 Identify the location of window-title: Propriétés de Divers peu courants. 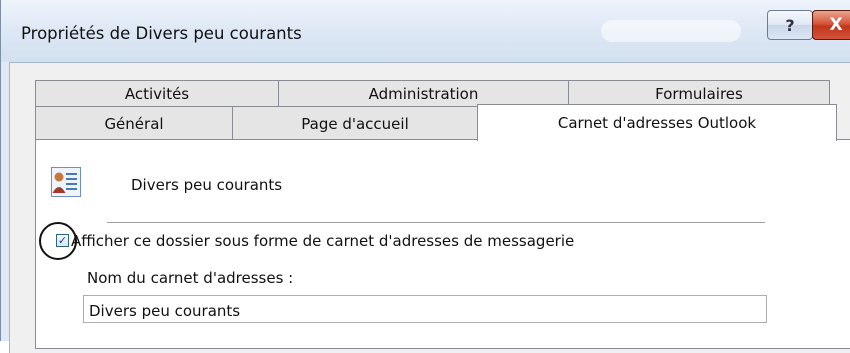
(161, 33).